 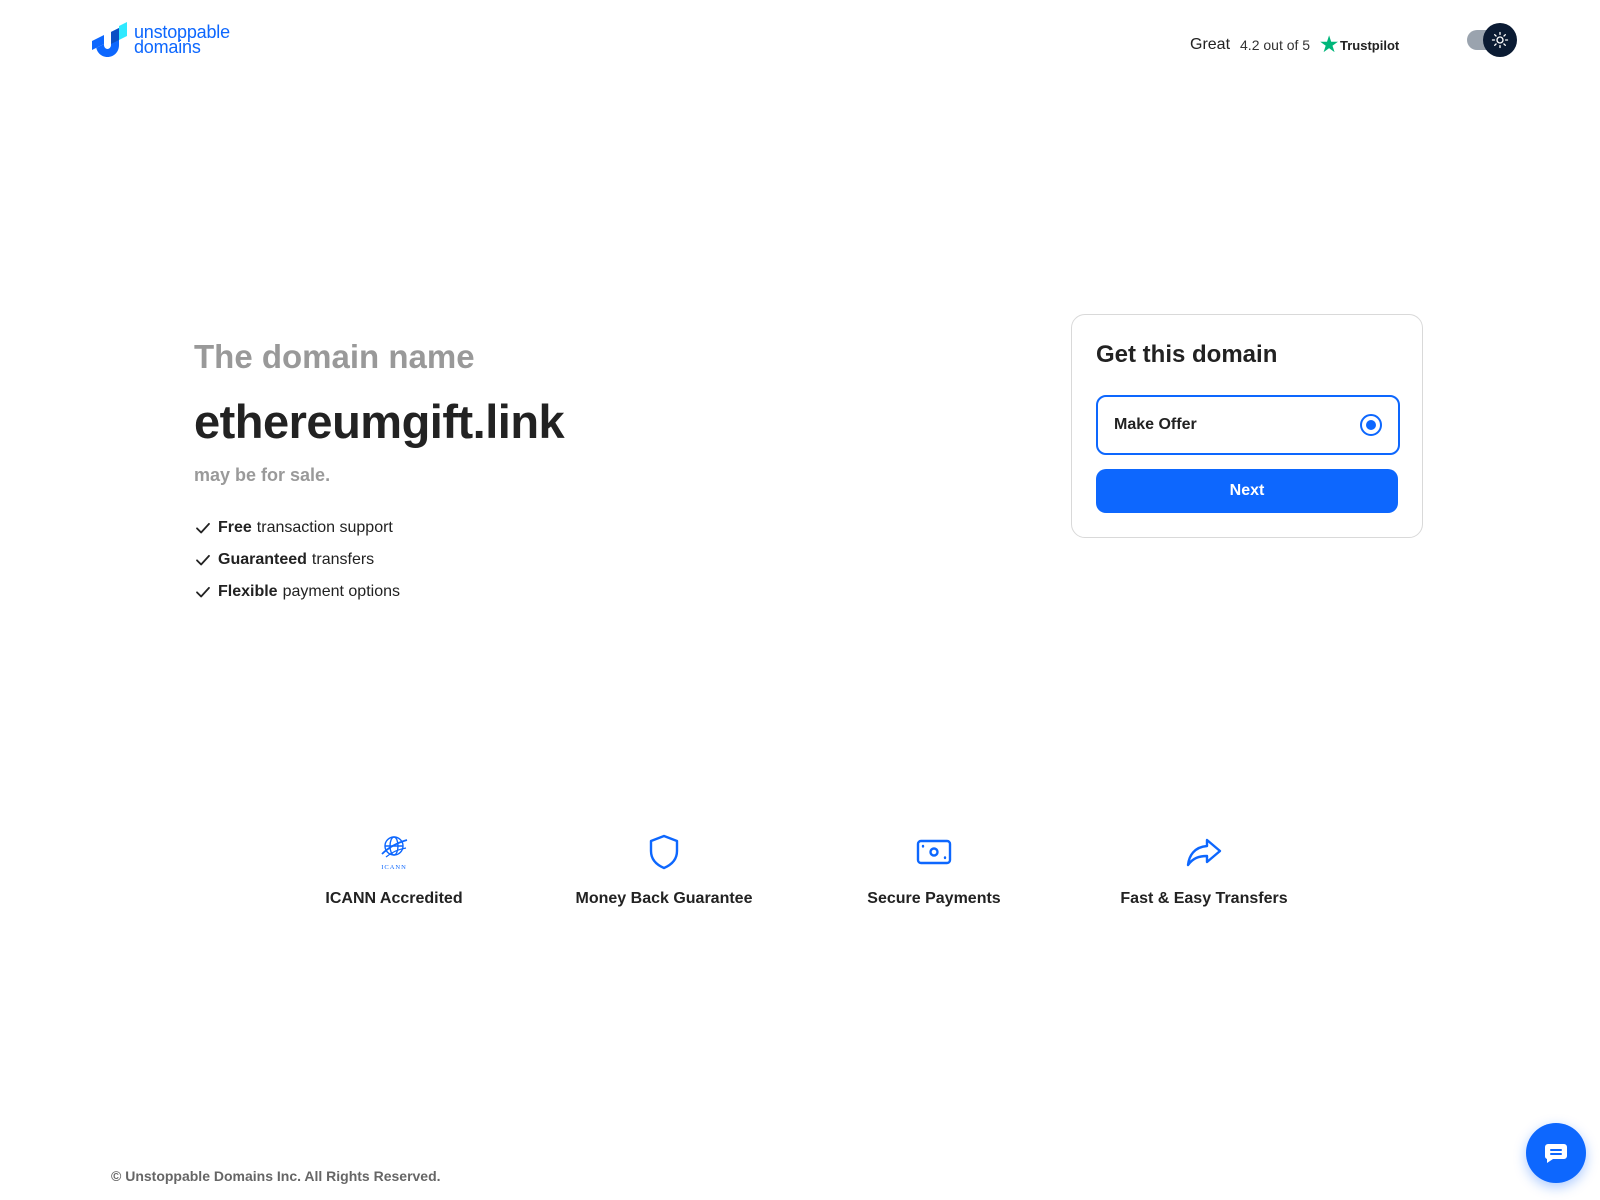 I want to click on brand-logo: unstoppable domains, so click(x=161, y=40).